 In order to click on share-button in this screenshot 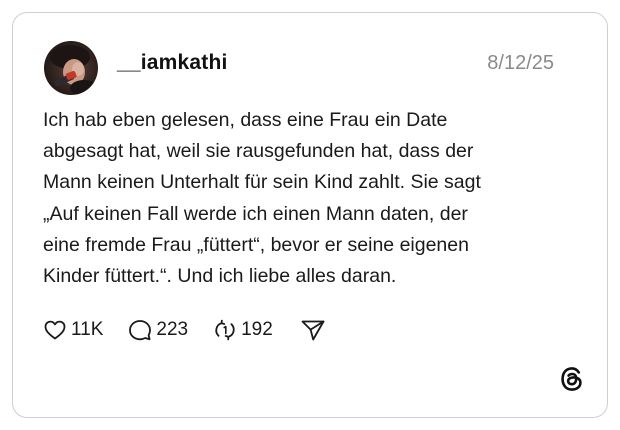, I will do `click(313, 330)`.